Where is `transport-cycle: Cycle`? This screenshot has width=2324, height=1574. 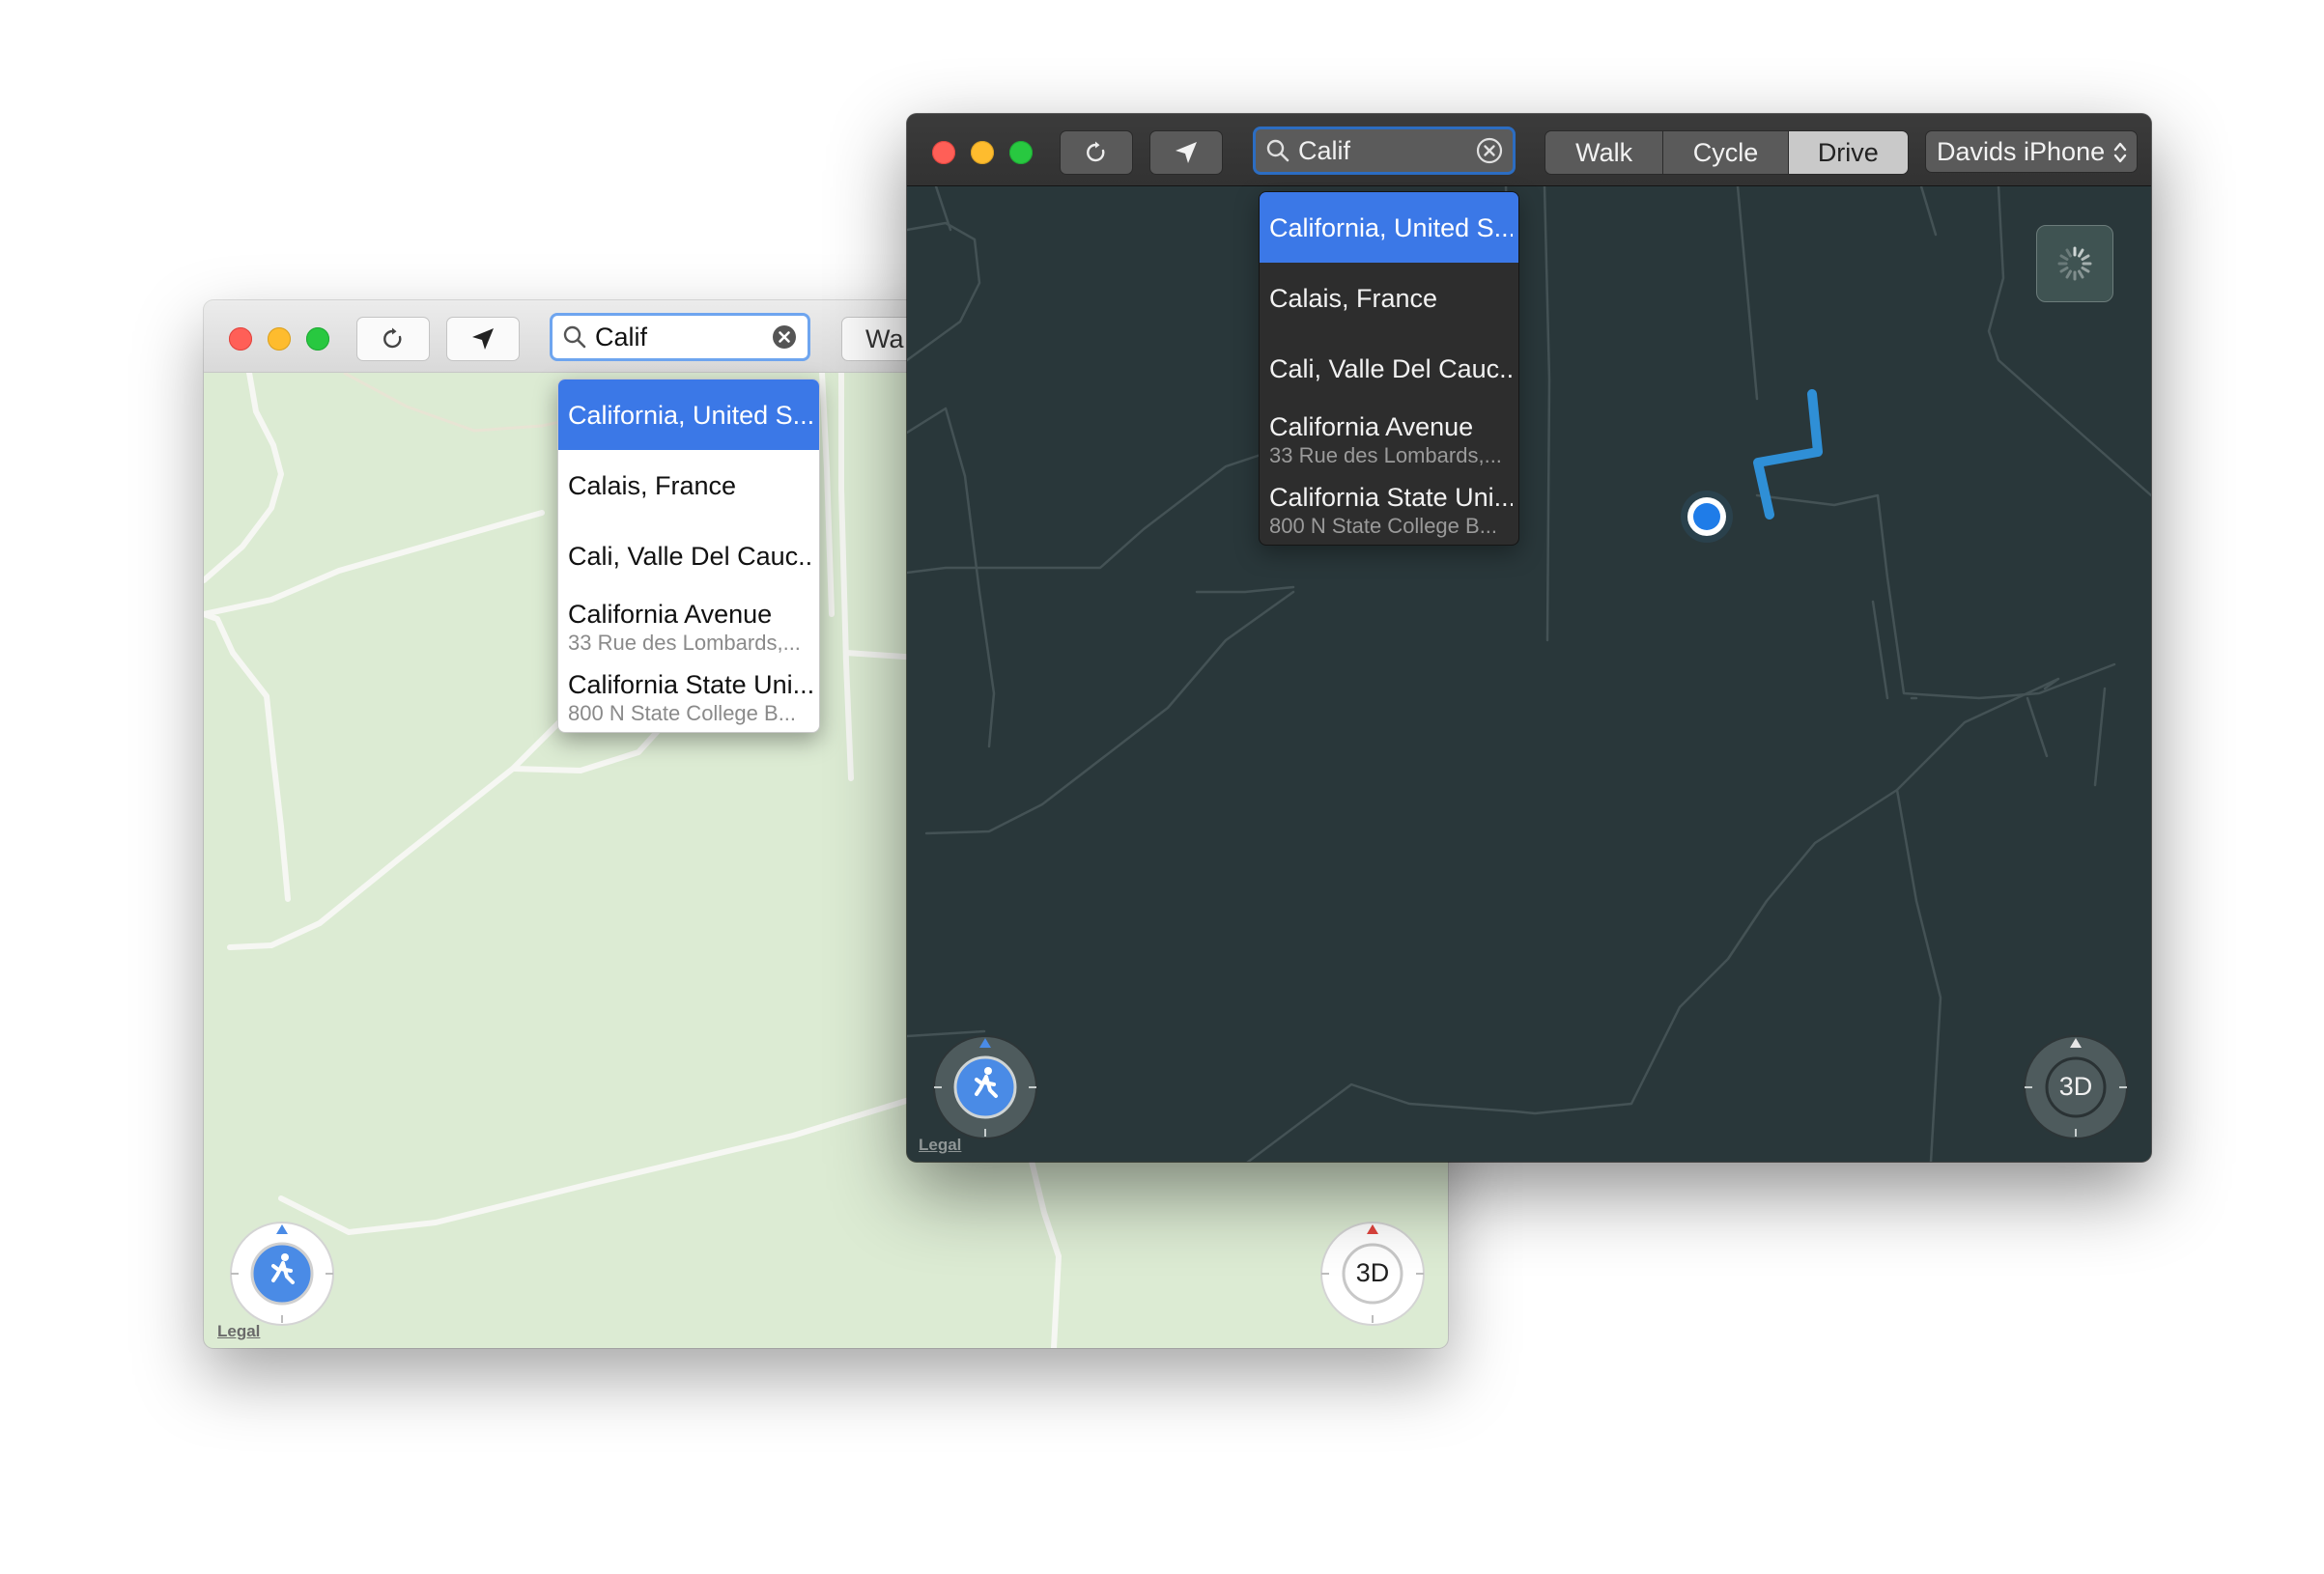
transport-cycle: Cycle is located at coordinates (1726, 152).